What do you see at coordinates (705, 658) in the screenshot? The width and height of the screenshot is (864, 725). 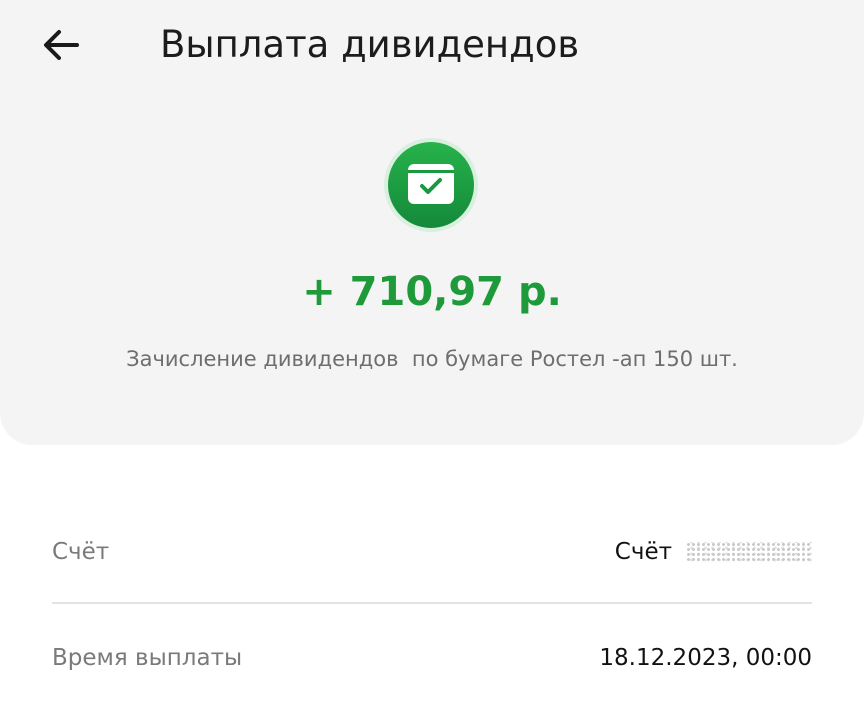 I see `payout-time-value: 18.12.2023, 00:00` at bounding box center [705, 658].